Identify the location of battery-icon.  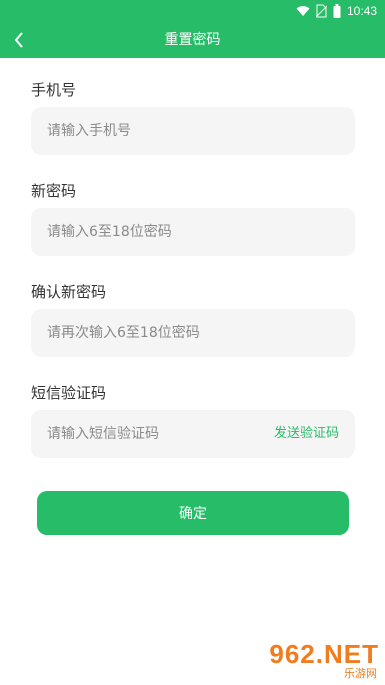
(337, 11).